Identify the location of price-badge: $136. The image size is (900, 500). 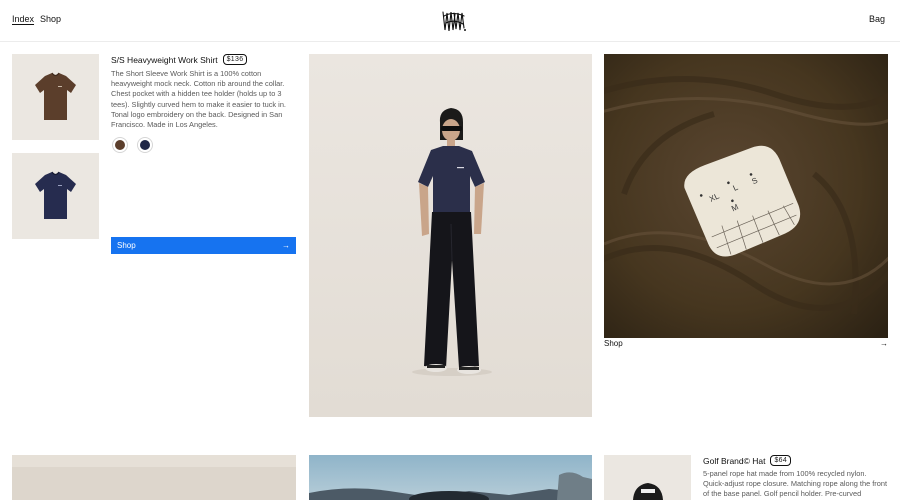
(235, 59).